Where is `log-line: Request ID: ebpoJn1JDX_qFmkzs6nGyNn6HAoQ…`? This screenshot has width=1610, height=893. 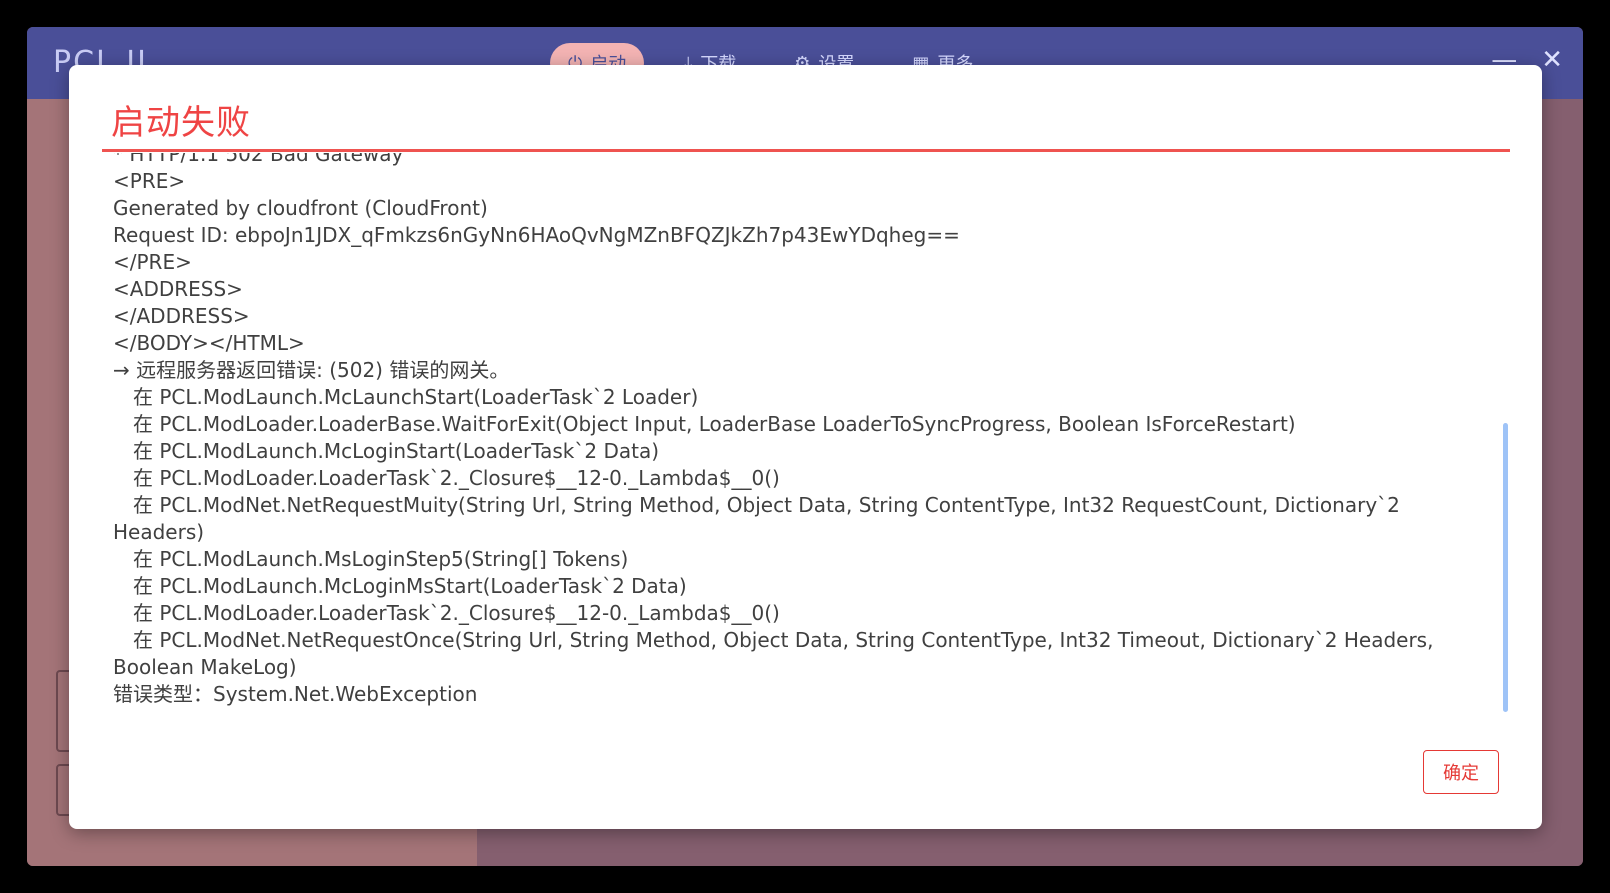
log-line: Request ID: ebpoJn1JDX_qFmkzs6nGyNn6HAoQ… is located at coordinates (536, 235).